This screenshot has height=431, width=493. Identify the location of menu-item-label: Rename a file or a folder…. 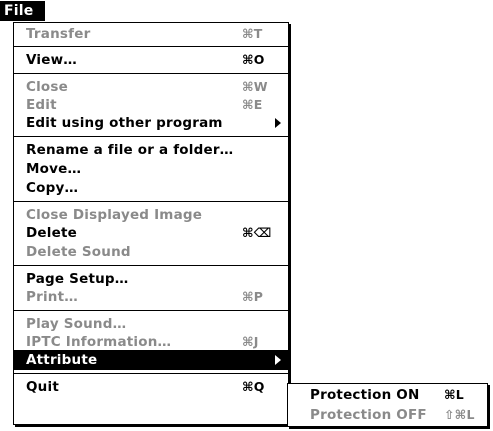
(130, 150).